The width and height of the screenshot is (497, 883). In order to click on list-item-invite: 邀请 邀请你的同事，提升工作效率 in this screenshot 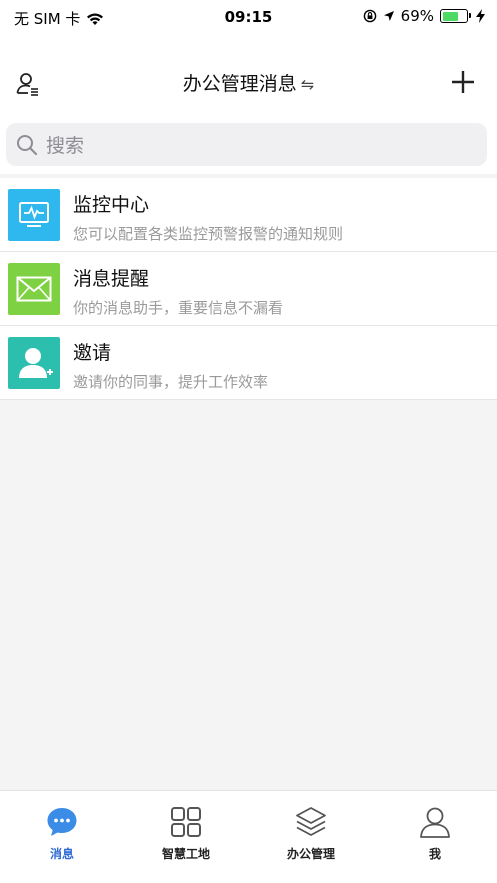, I will do `click(248, 363)`.